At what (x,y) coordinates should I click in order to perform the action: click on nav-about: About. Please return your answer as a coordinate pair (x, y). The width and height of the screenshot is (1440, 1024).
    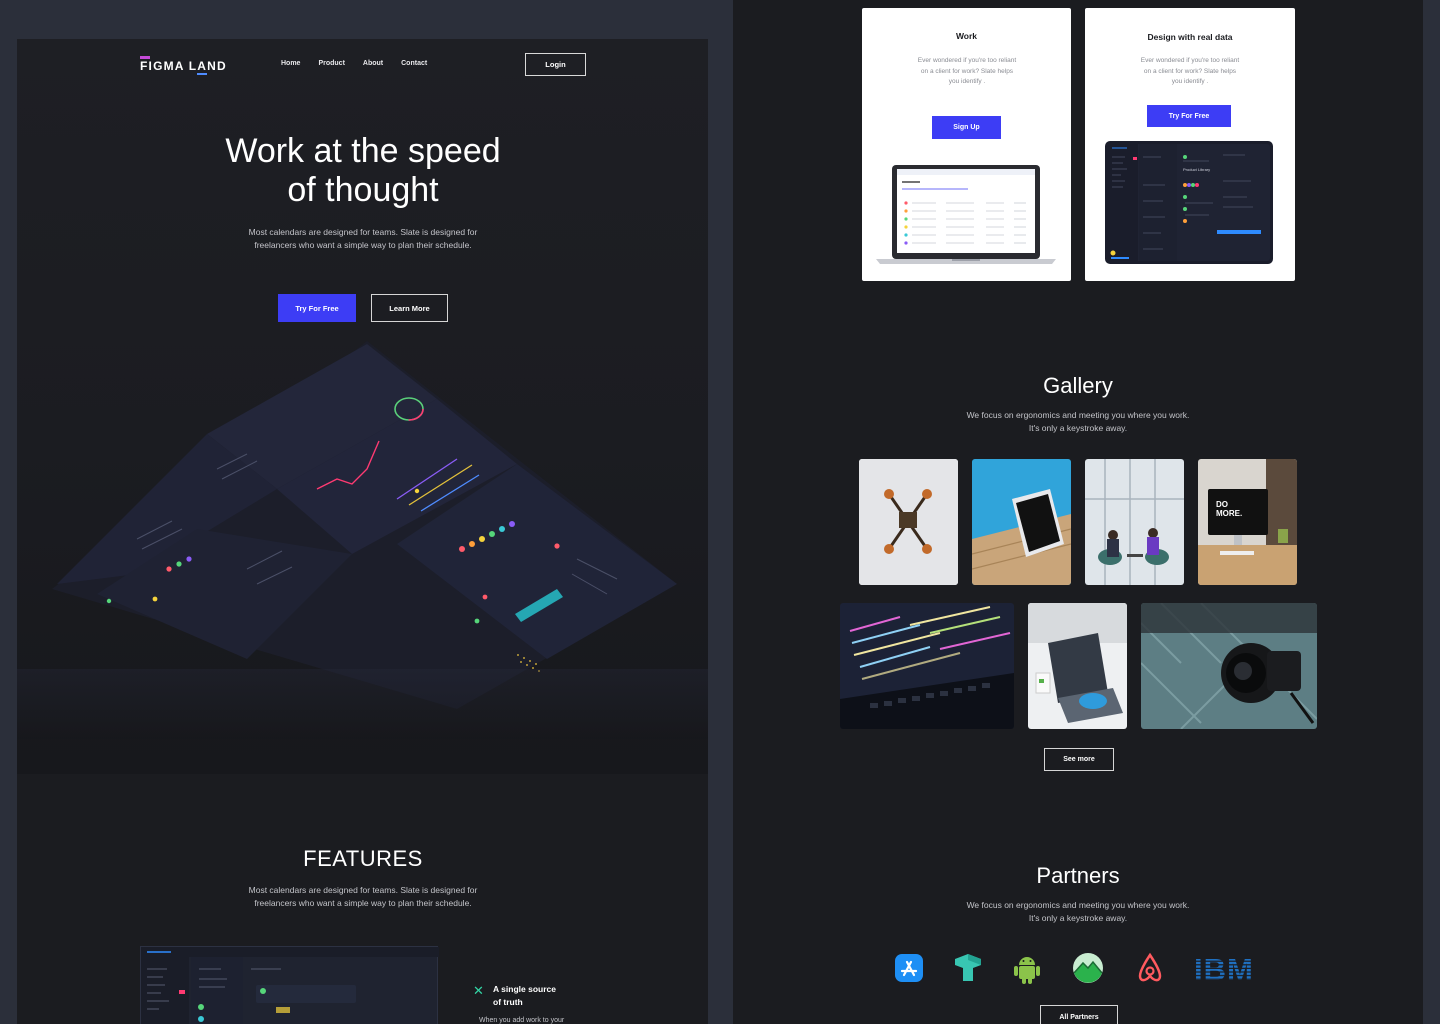
    Looking at the image, I should click on (373, 63).